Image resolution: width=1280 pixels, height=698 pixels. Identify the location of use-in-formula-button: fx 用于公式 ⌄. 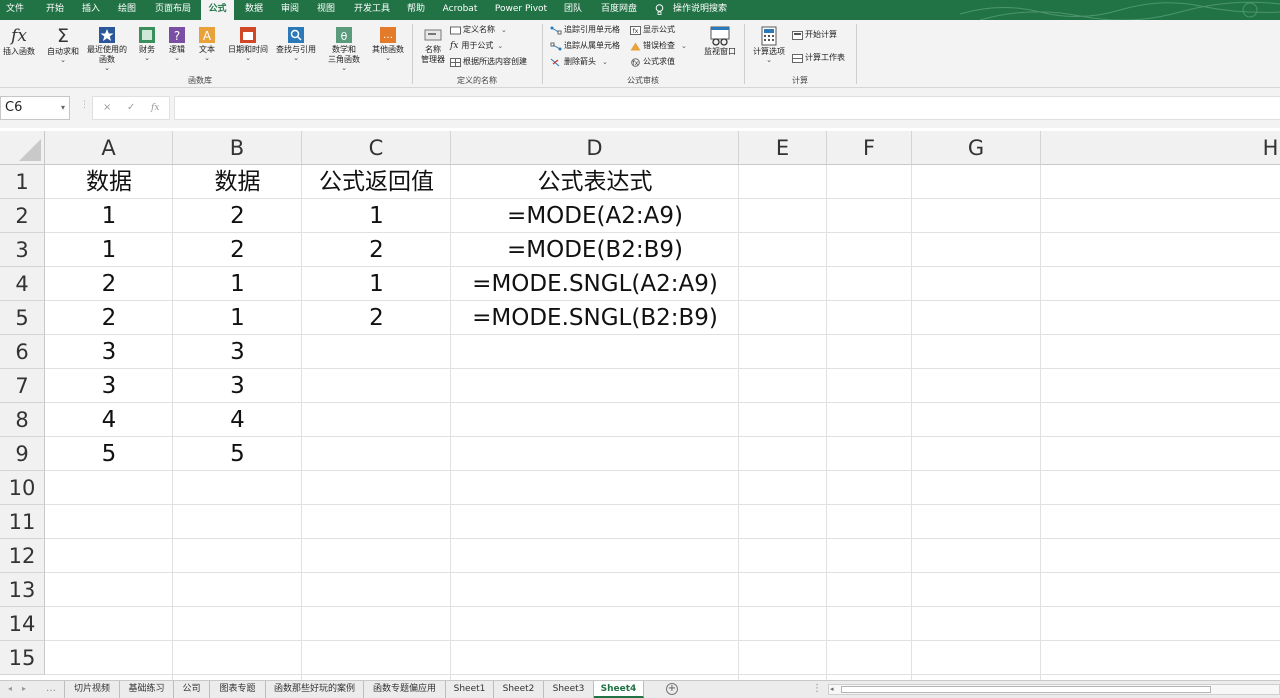
(476, 46).